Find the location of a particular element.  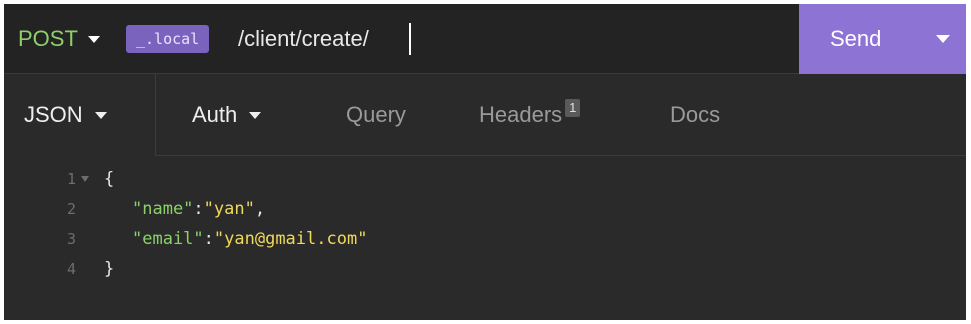

code-text: "email":"yan@gmail.com" is located at coordinates (249, 239).